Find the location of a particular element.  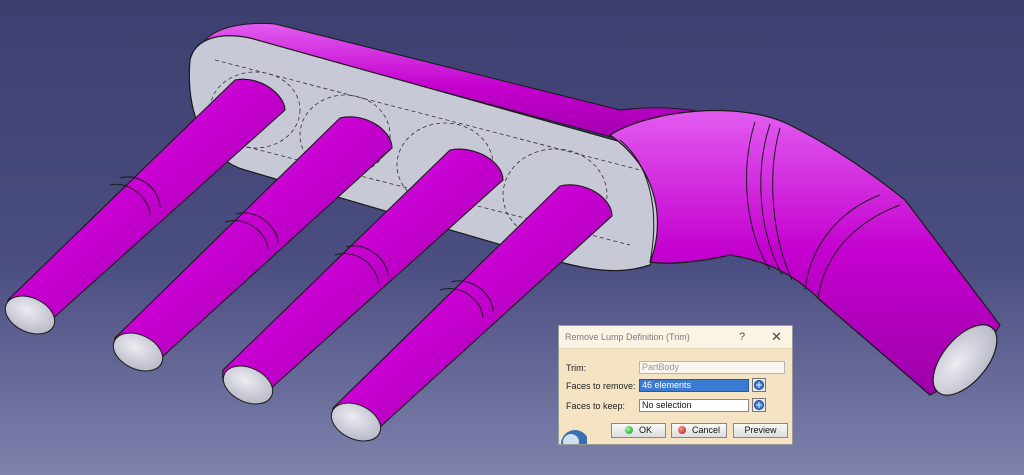

cancel-button: Cancel is located at coordinates (699, 430).